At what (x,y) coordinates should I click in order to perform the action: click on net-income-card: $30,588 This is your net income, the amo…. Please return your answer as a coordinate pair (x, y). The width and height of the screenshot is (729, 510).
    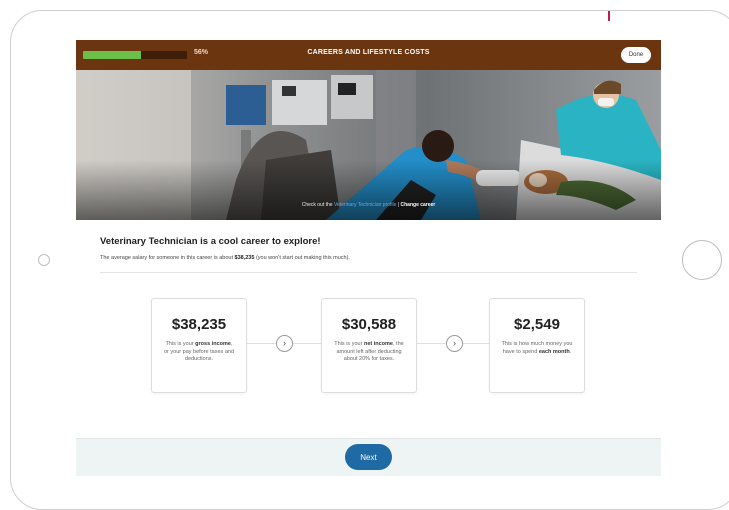
    Looking at the image, I should click on (369, 345).